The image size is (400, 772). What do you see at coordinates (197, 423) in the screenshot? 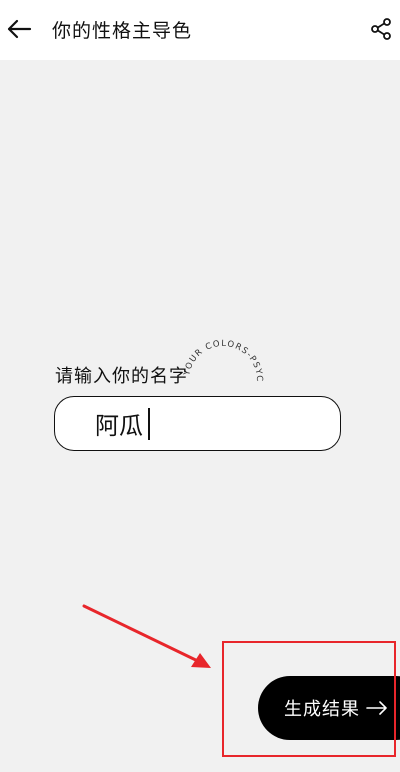
I see `name-input` at bounding box center [197, 423].